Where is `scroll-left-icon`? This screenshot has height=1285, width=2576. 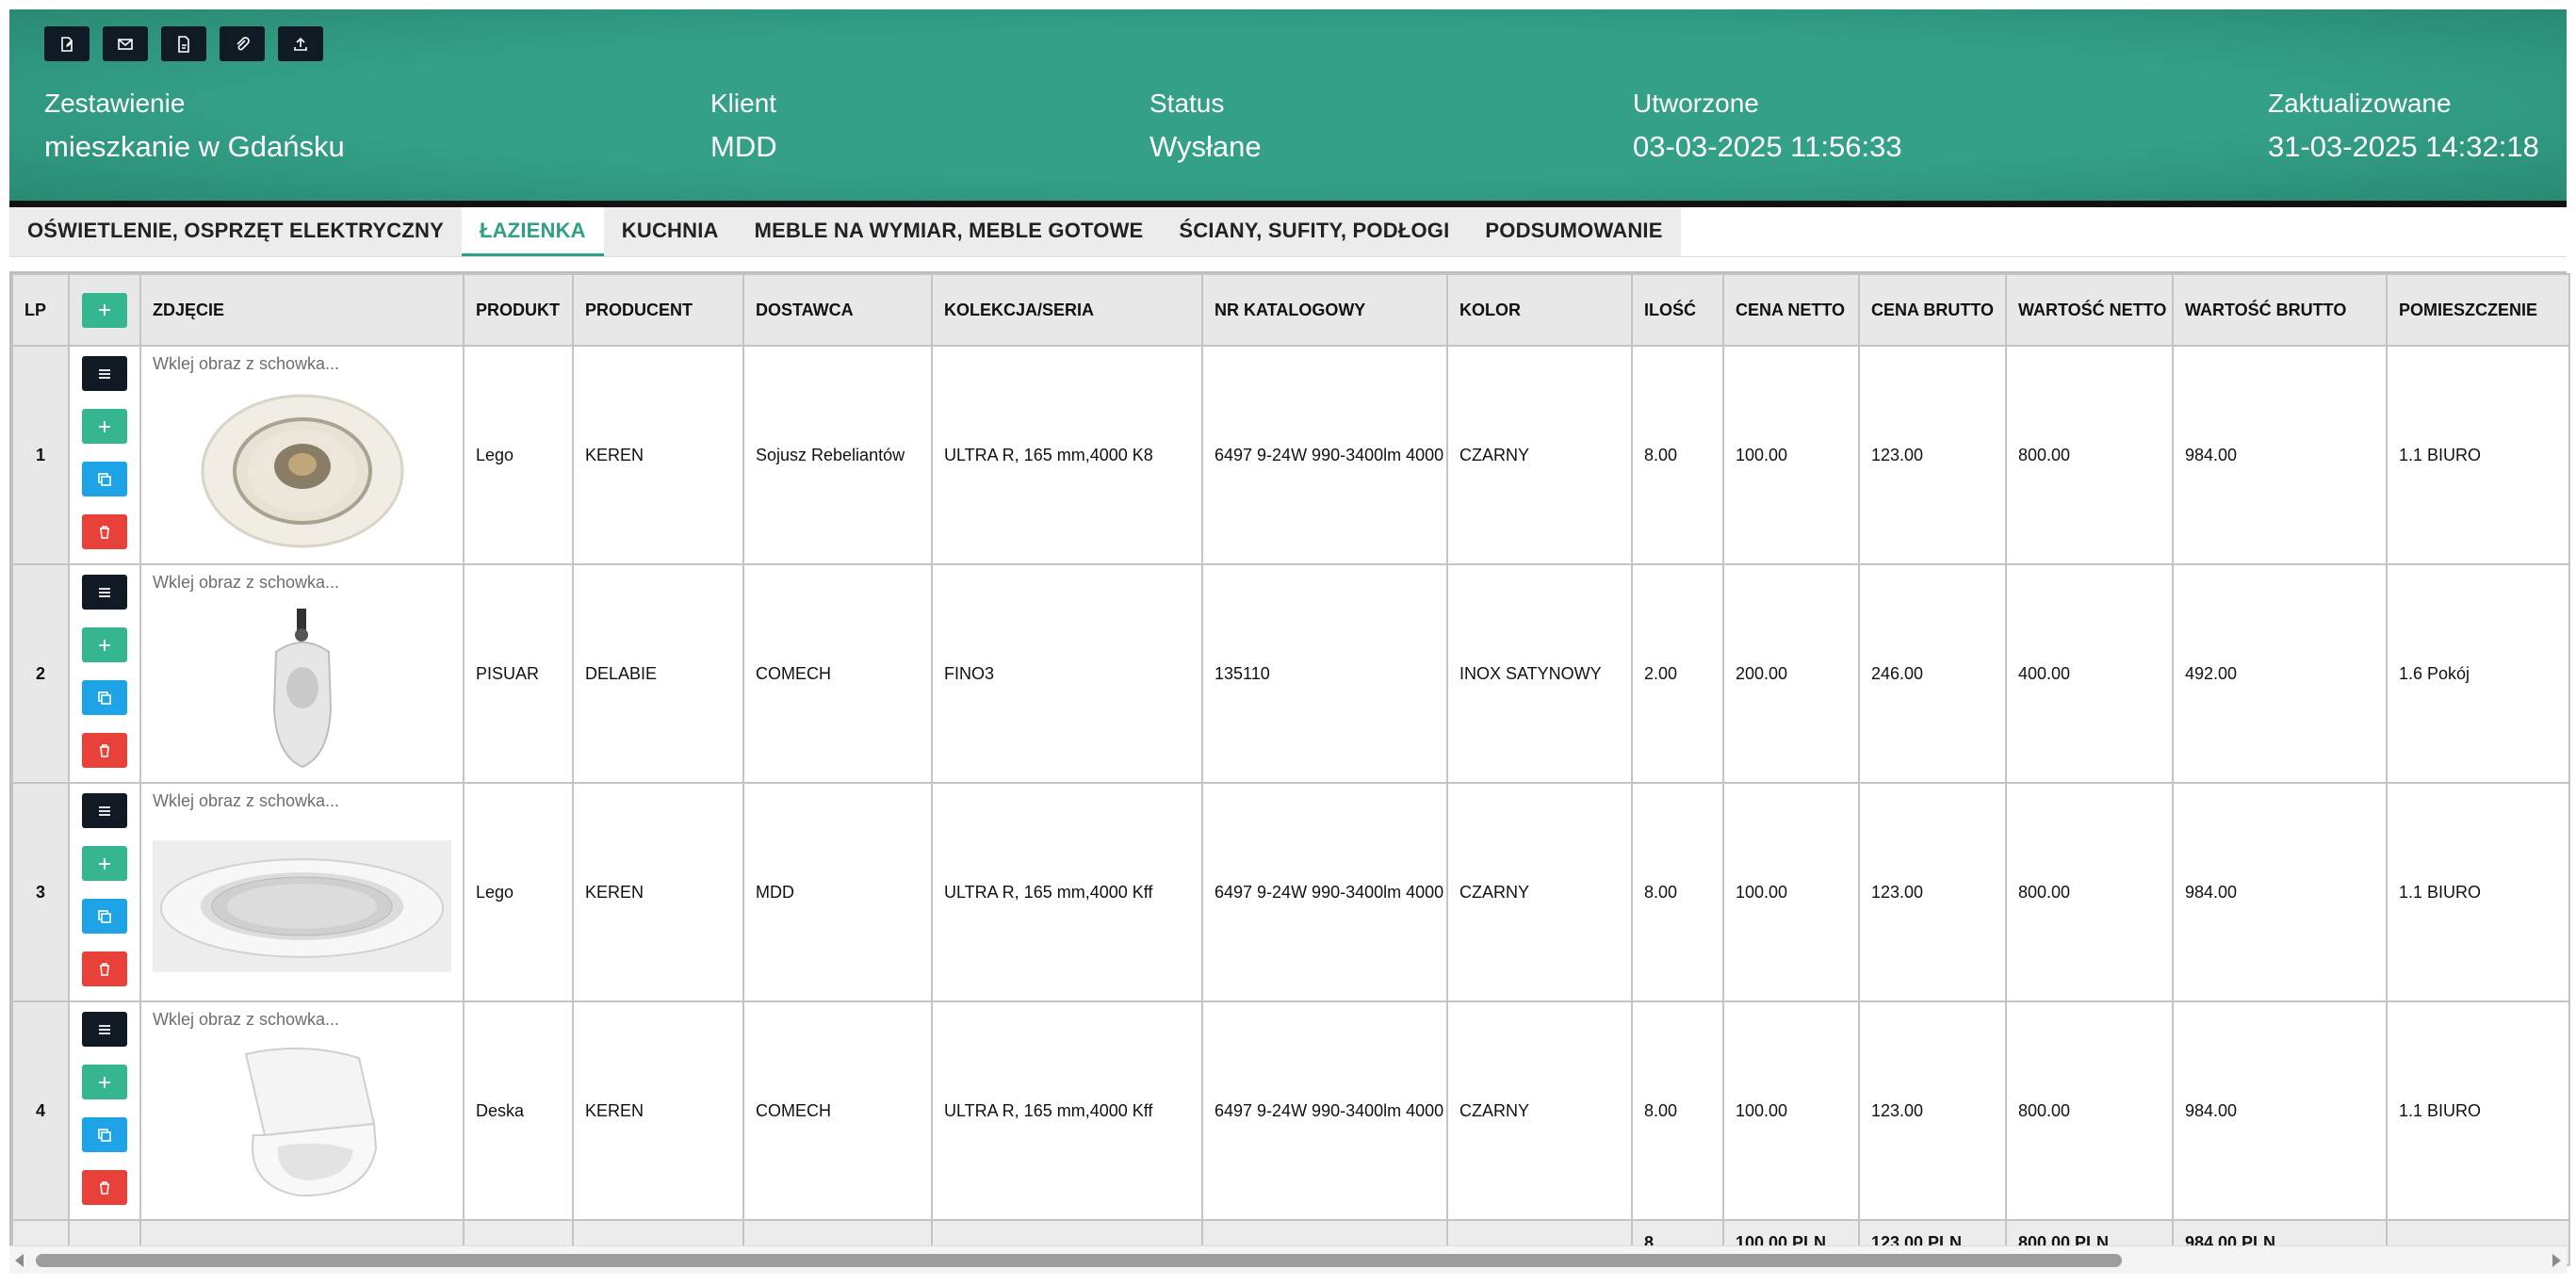 scroll-left-icon is located at coordinates (19, 1261).